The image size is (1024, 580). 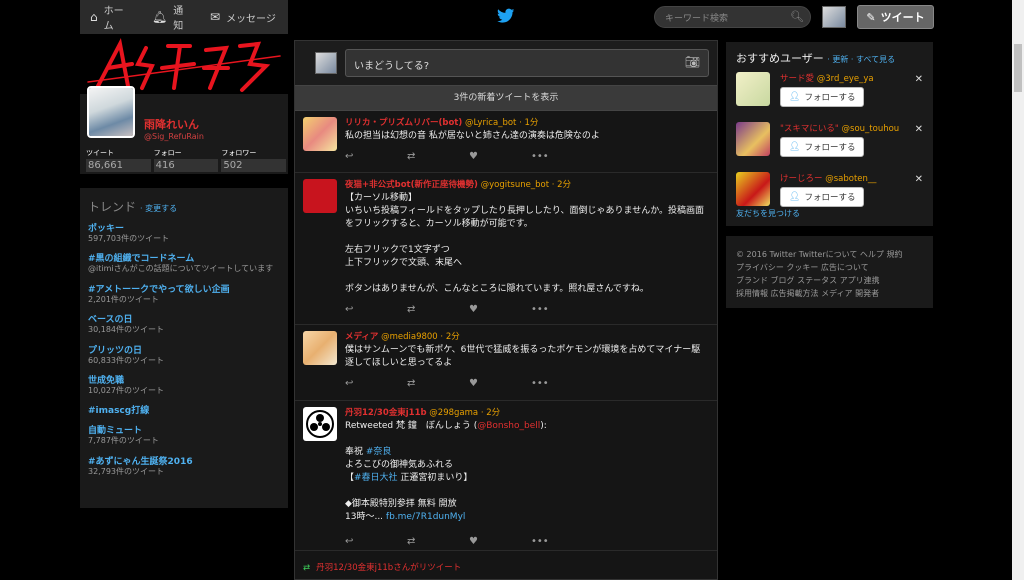 What do you see at coordinates (184, 429) in the screenshot?
I see `trend-title: 自動ミュート` at bounding box center [184, 429].